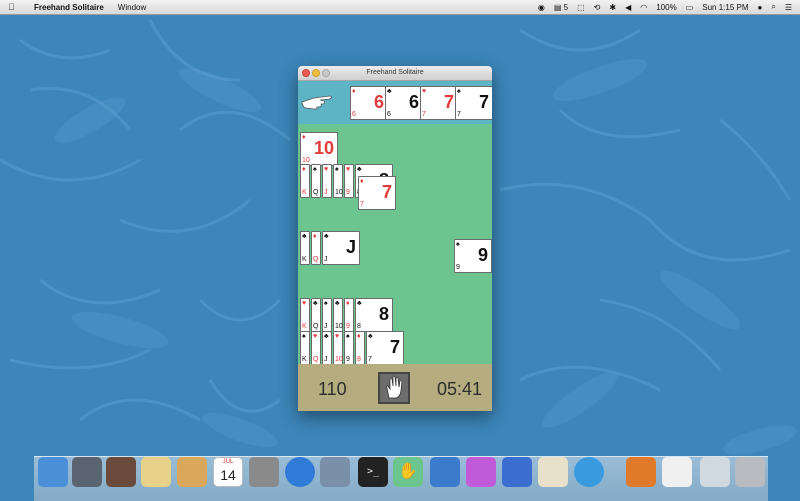 The height and width of the screenshot is (501, 800). I want to click on terminal-icon: >_, so click(373, 472).